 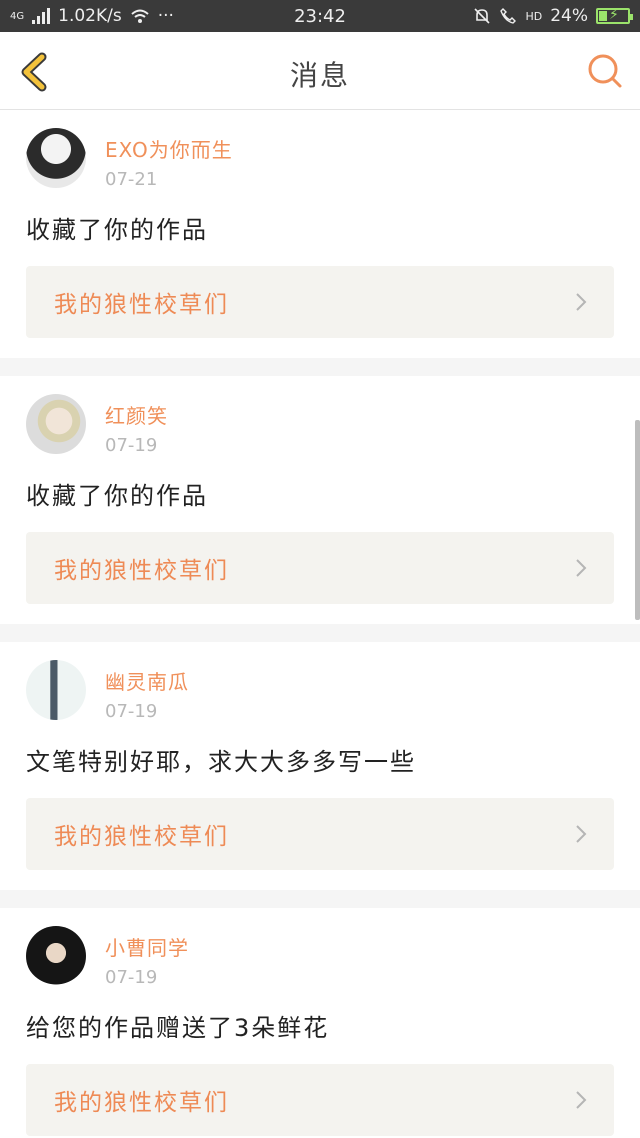 What do you see at coordinates (169, 148) in the screenshot?
I see `username: EXO为你而生` at bounding box center [169, 148].